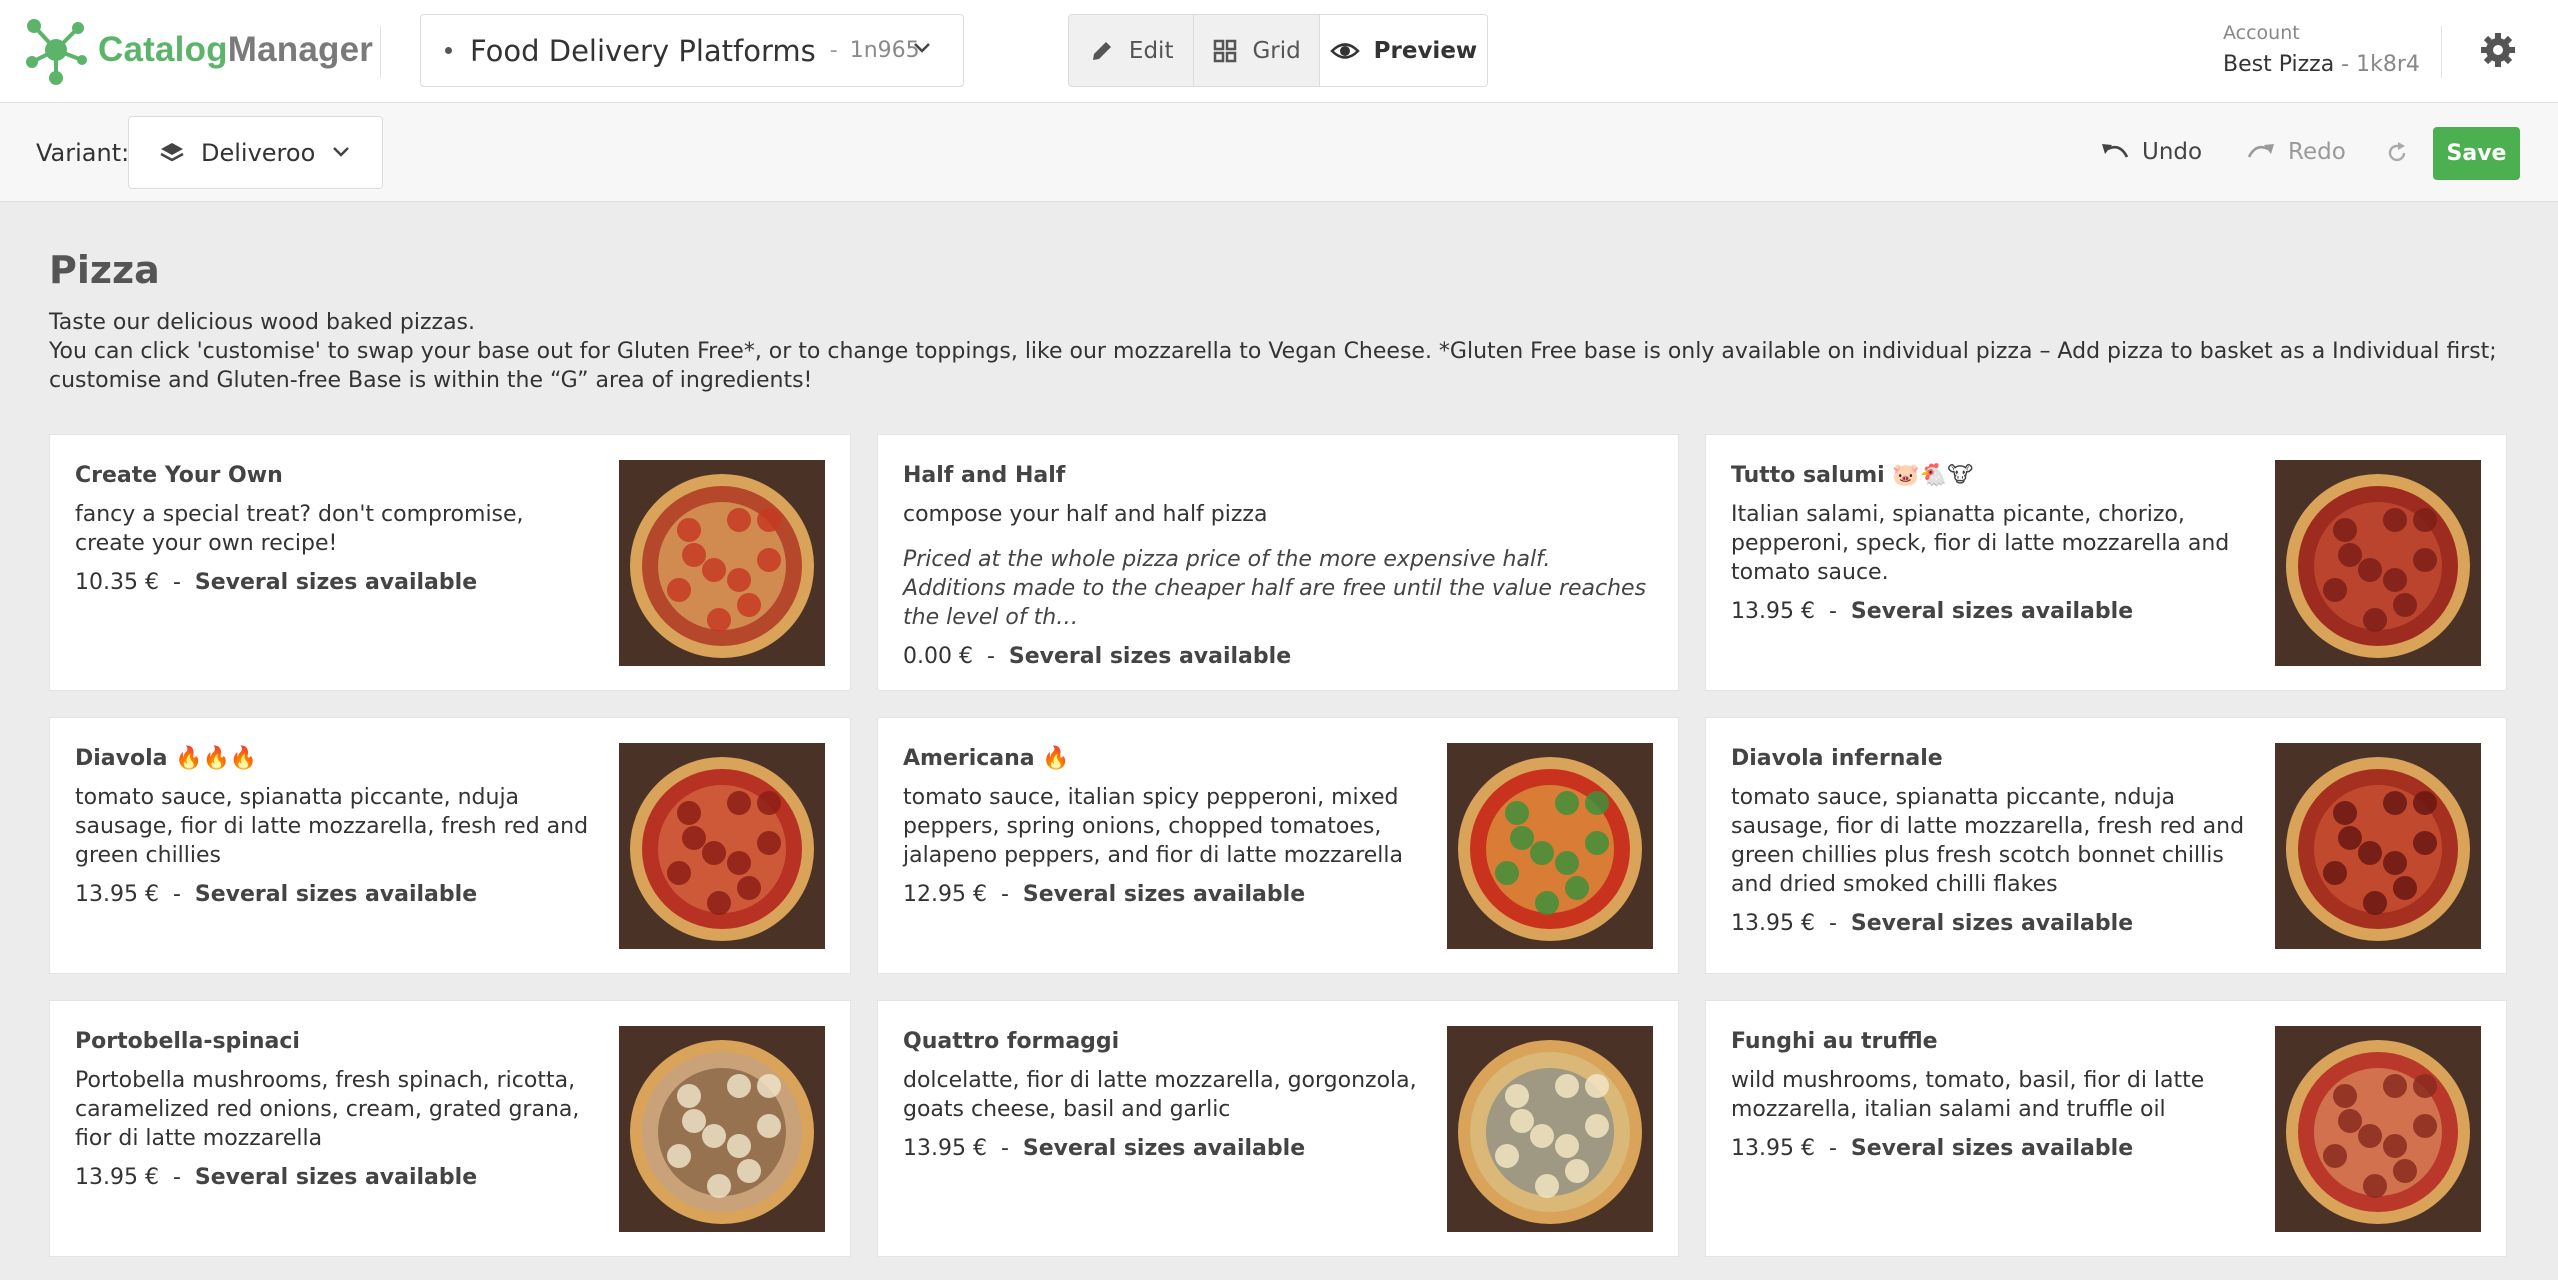 This screenshot has height=1280, width=2558. I want to click on preview-mode-button: Preview, so click(1403, 50).